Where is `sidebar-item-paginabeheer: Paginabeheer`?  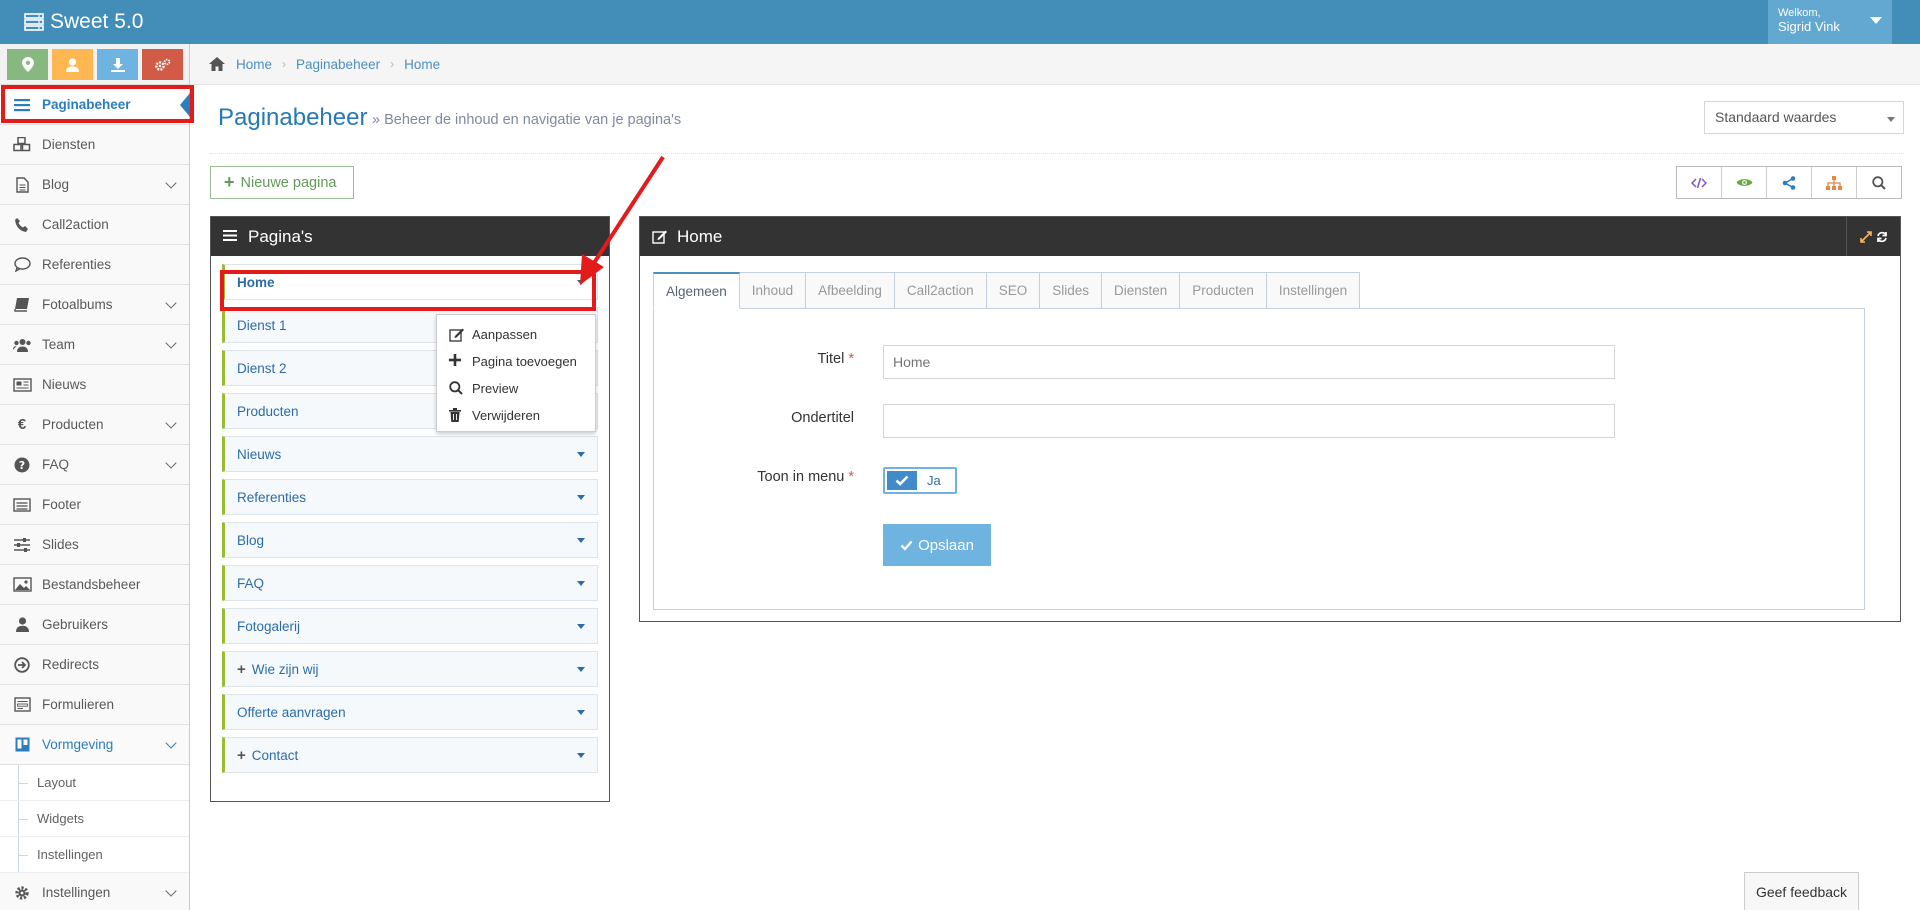
sidebar-item-paginabeheer: Paginabeheer is located at coordinates (95, 105).